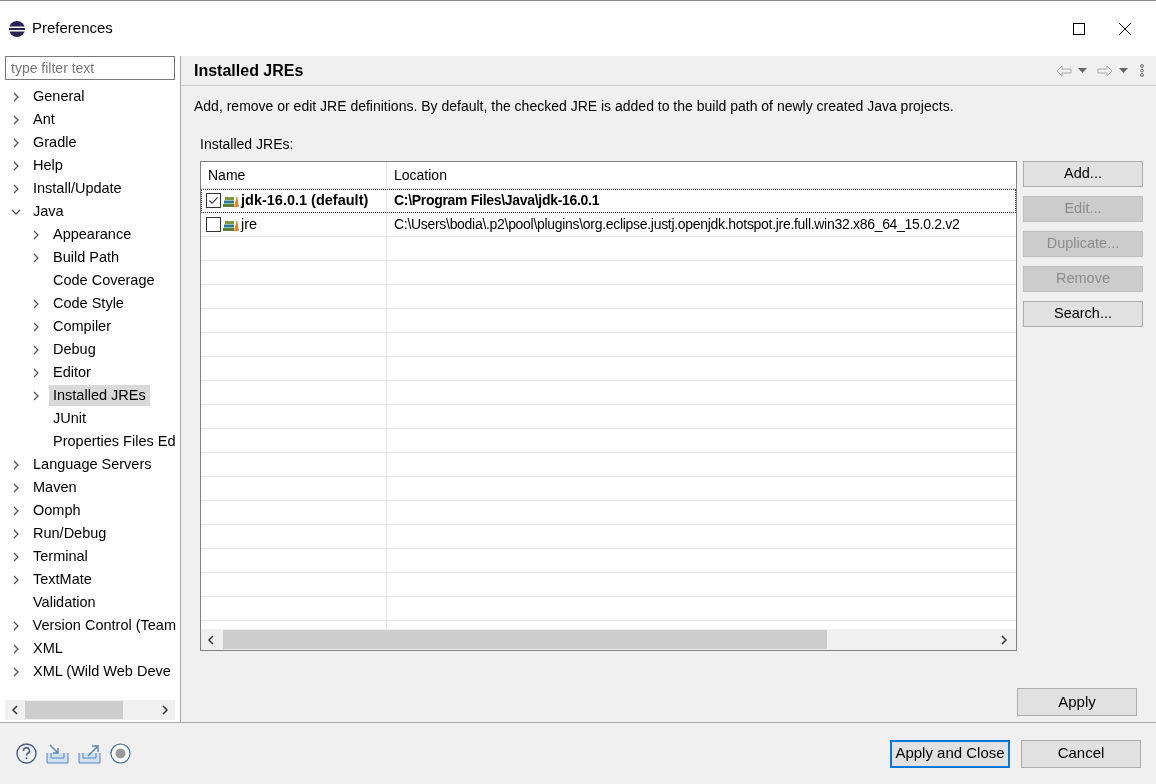 The height and width of the screenshot is (784, 1156). Describe the element at coordinates (55, 142) in the screenshot. I see `tree-item: Gradle` at that location.